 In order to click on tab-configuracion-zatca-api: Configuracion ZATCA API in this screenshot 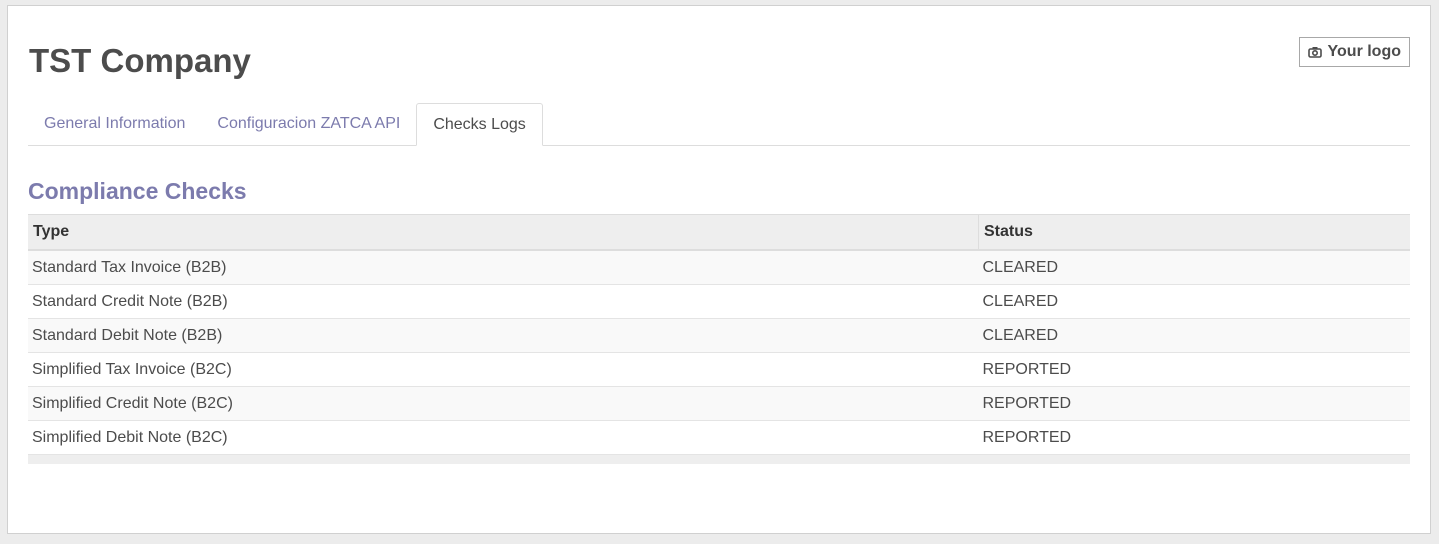, I will do `click(308, 124)`.